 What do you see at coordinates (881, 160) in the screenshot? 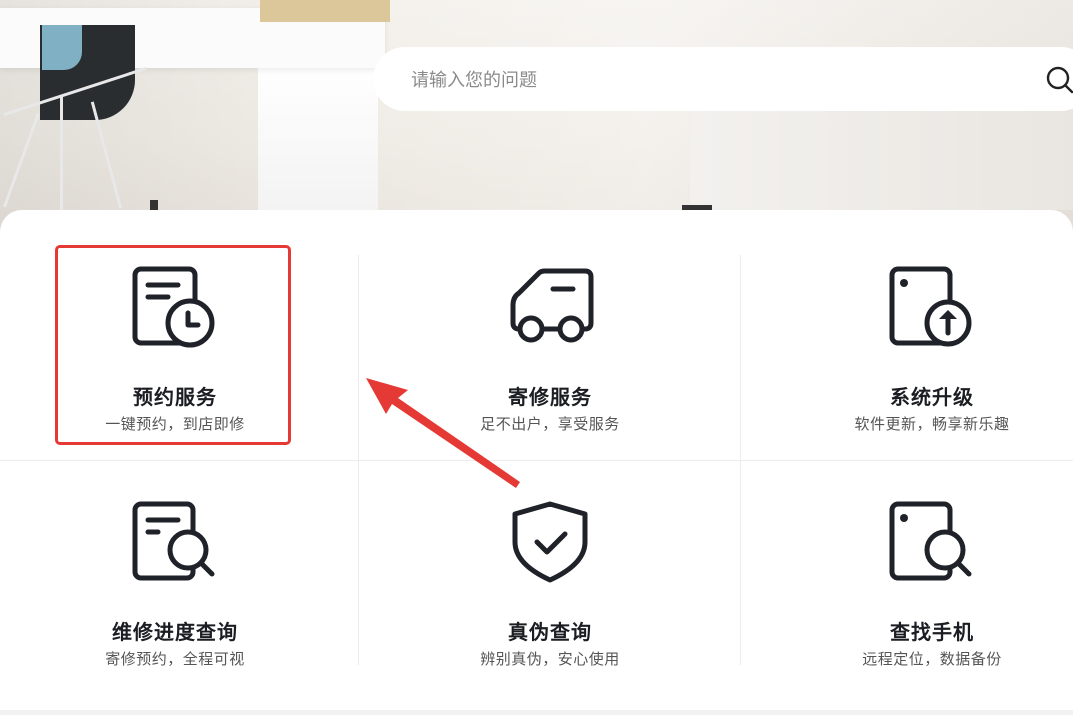
I see `hero-backdrop-panel` at bounding box center [881, 160].